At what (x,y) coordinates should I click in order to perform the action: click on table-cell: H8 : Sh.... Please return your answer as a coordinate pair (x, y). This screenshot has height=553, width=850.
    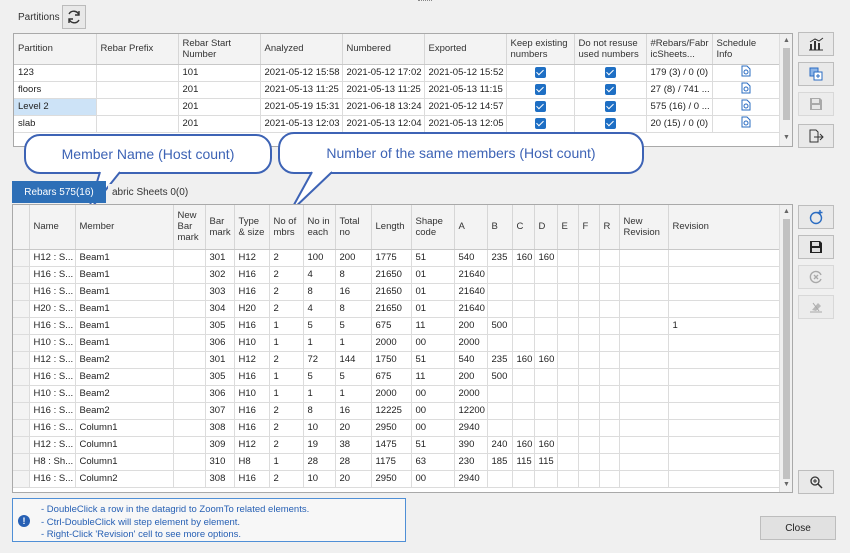
    Looking at the image, I should click on (52, 462).